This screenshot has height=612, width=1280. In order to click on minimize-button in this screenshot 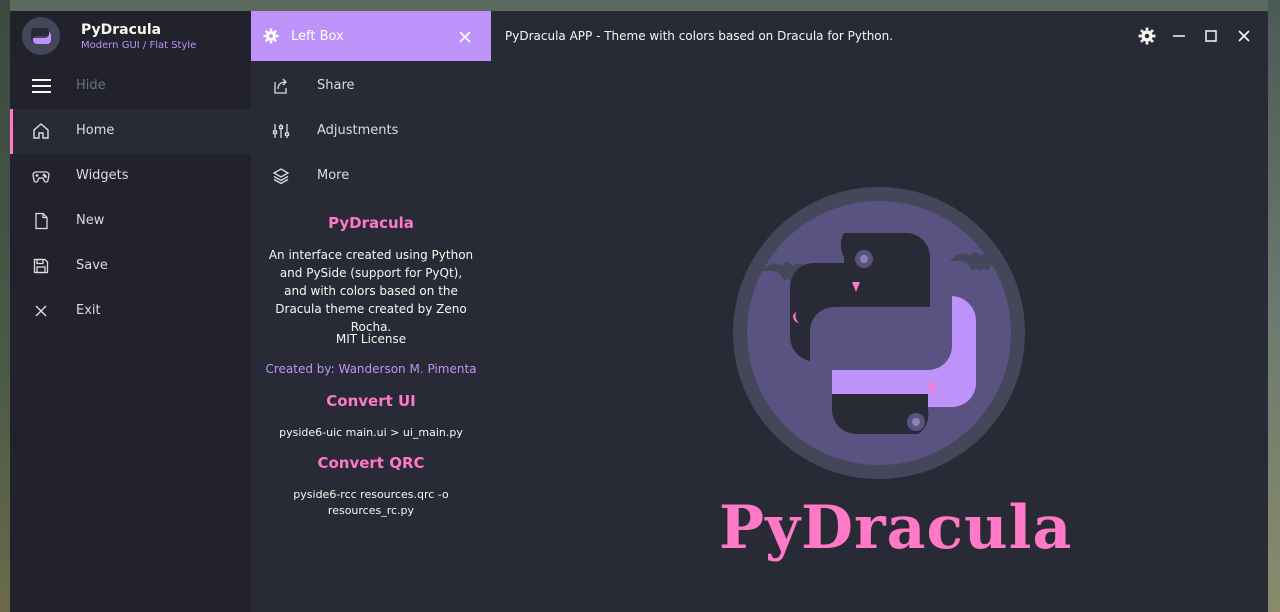, I will do `click(1179, 36)`.